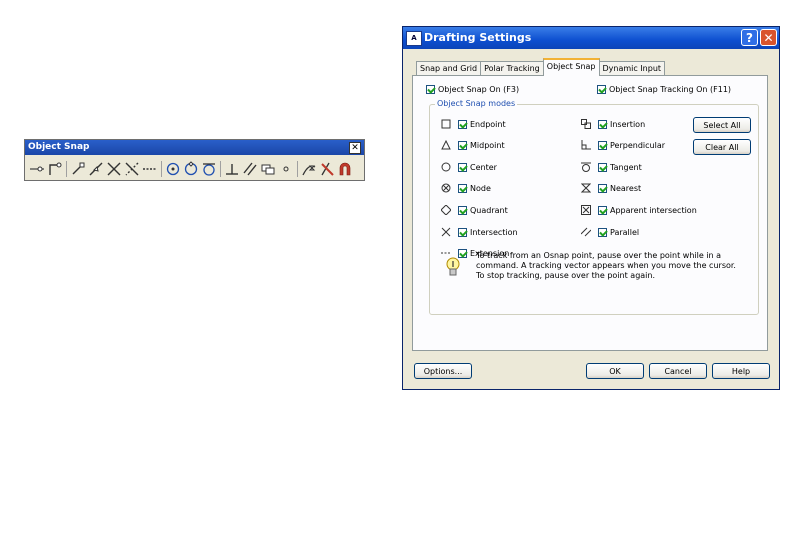 This screenshot has width=800, height=537. Describe the element at coordinates (749, 37) in the screenshot. I see `help-title-button: ?` at that location.